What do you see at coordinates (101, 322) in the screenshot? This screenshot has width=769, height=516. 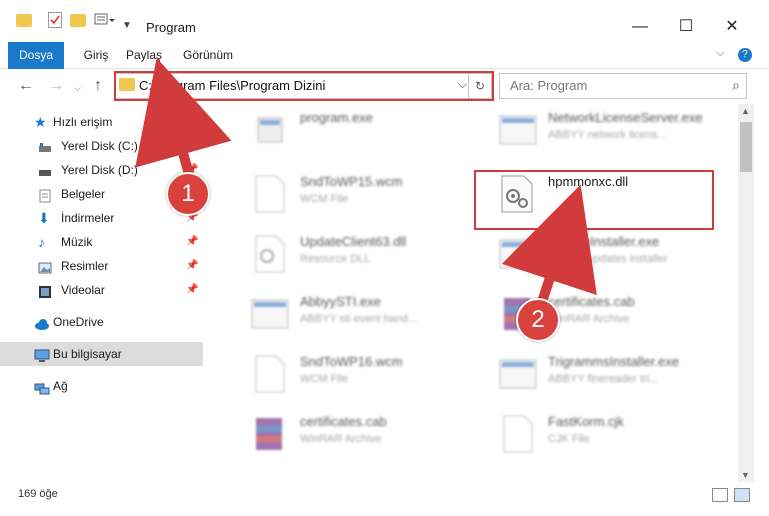 I see `sidebar-item-onedrive: OneDrive` at bounding box center [101, 322].